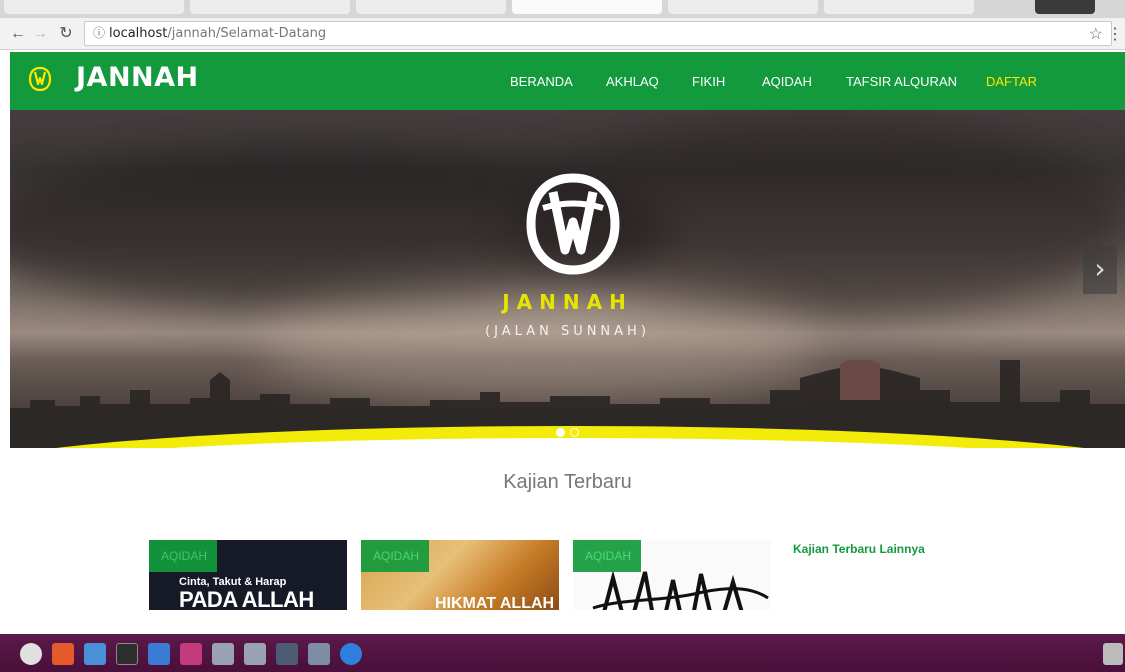  What do you see at coordinates (1011, 81) in the screenshot?
I see `nav-daftar: DAFTAR` at bounding box center [1011, 81].